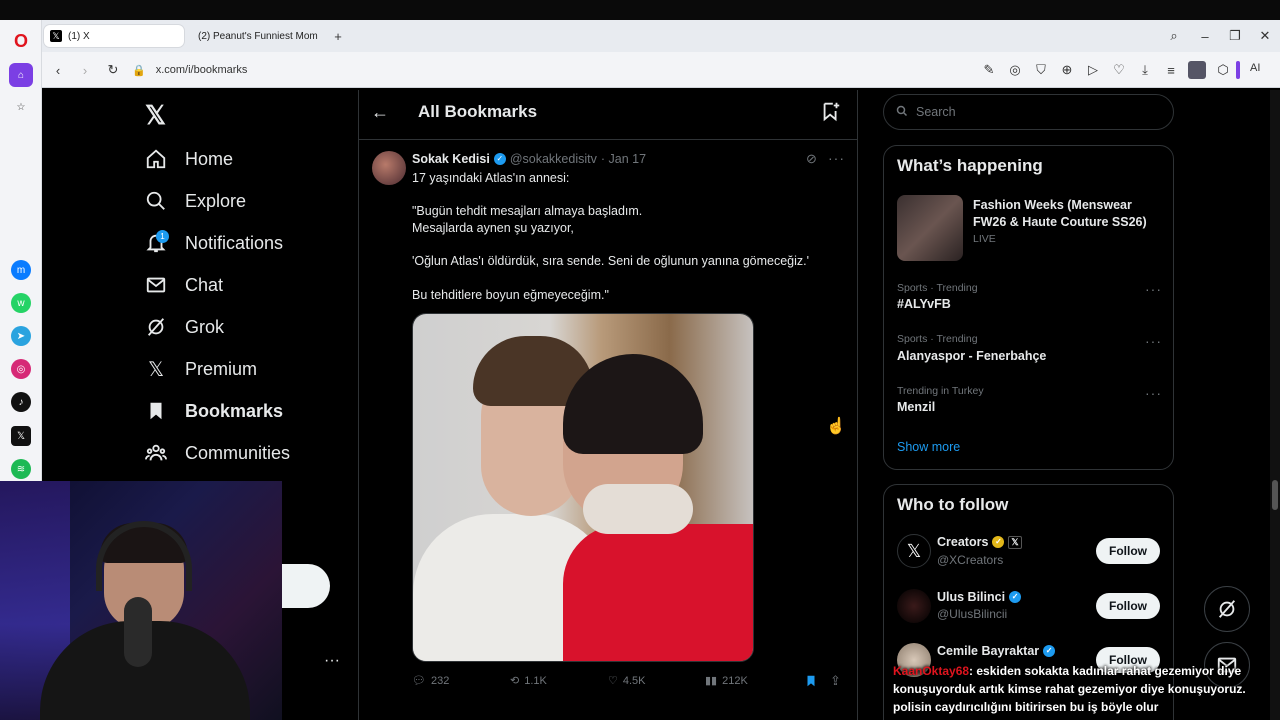 The image size is (1280, 720). What do you see at coordinates (1171, 70) in the screenshot?
I see `menu-icon: ≡` at bounding box center [1171, 70].